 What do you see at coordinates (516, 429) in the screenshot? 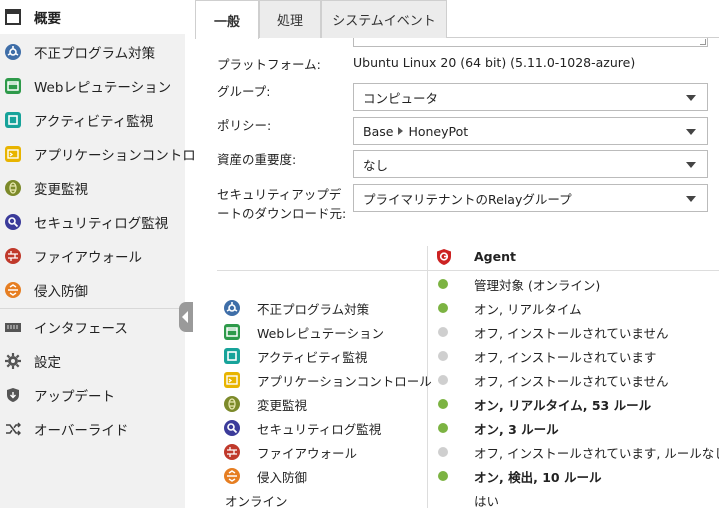
I see `feature-status-text: オン, 3 ルール` at bounding box center [516, 429].